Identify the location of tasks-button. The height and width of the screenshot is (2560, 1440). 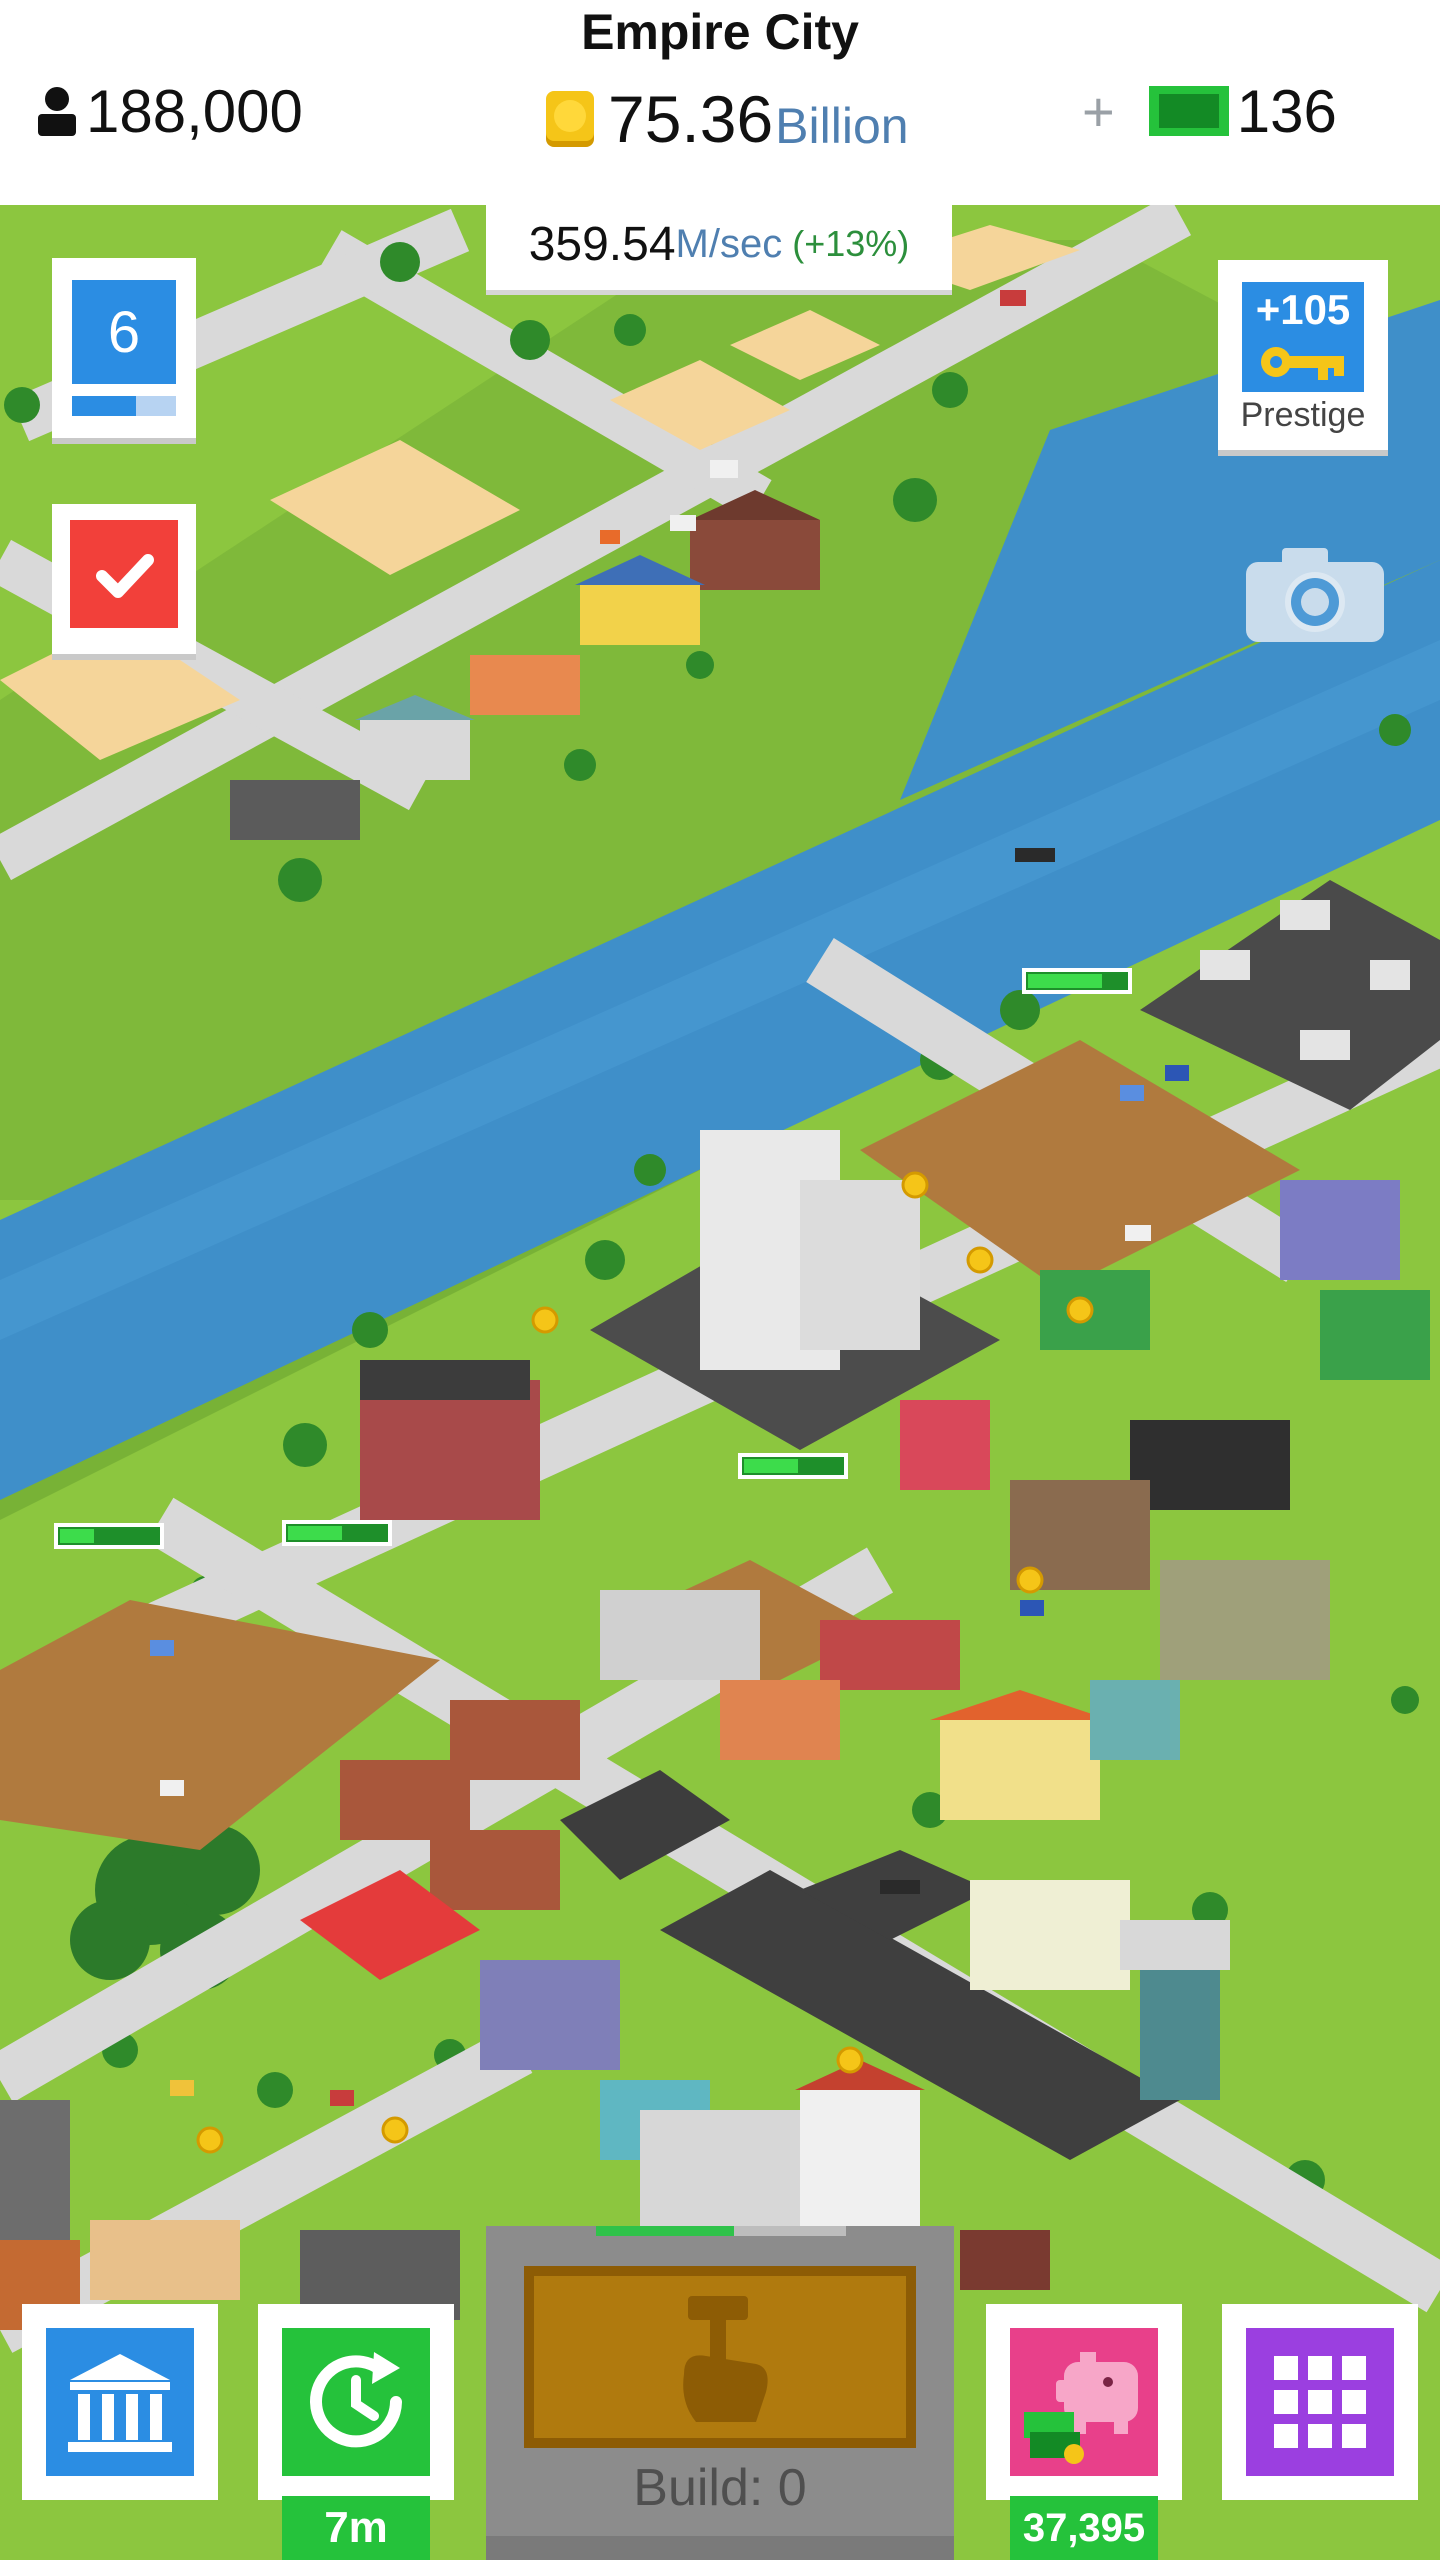
(124, 579).